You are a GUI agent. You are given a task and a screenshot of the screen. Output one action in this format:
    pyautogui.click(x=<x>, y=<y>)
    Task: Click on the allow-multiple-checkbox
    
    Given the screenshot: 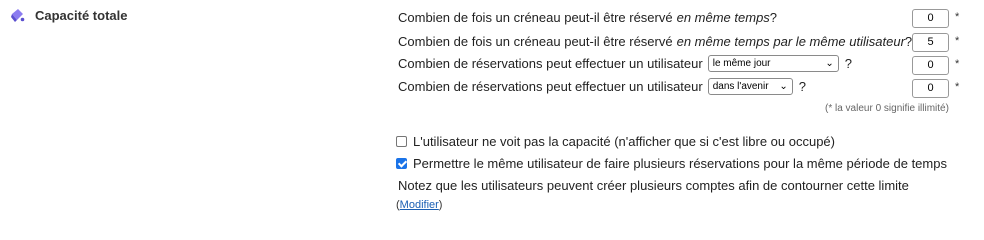 What is the action you would take?
    pyautogui.click(x=401, y=163)
    